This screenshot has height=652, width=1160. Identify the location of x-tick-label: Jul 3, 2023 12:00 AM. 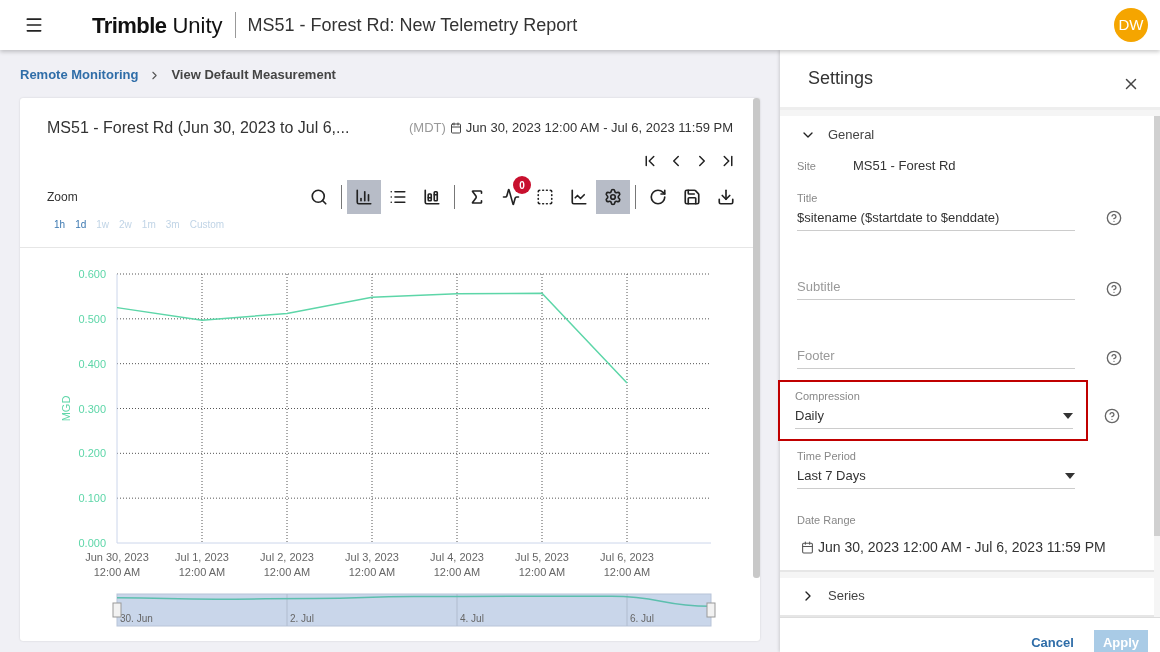
(372, 564).